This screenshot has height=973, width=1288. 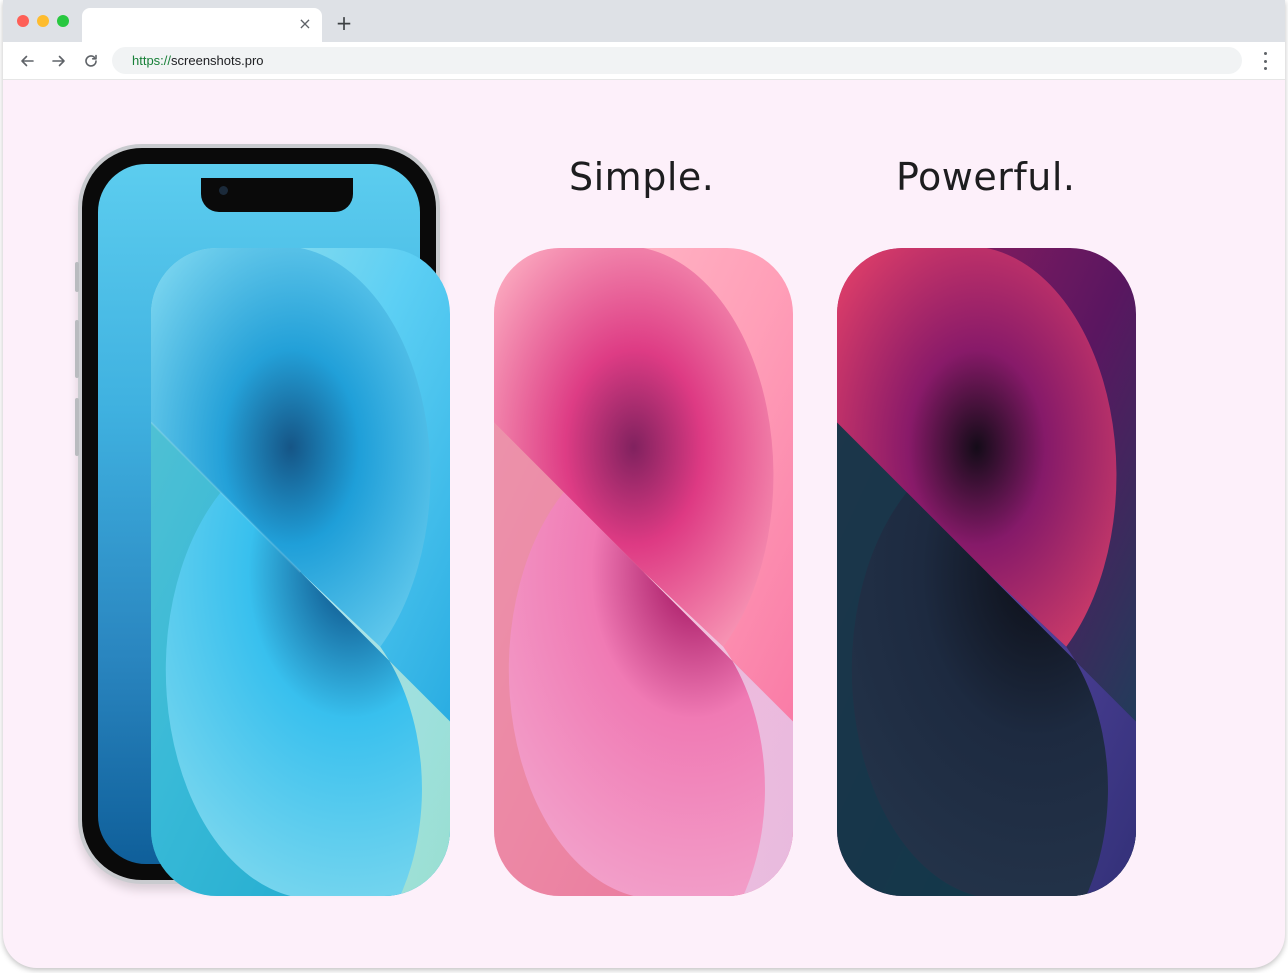 I want to click on forward-button, so click(x=59, y=61).